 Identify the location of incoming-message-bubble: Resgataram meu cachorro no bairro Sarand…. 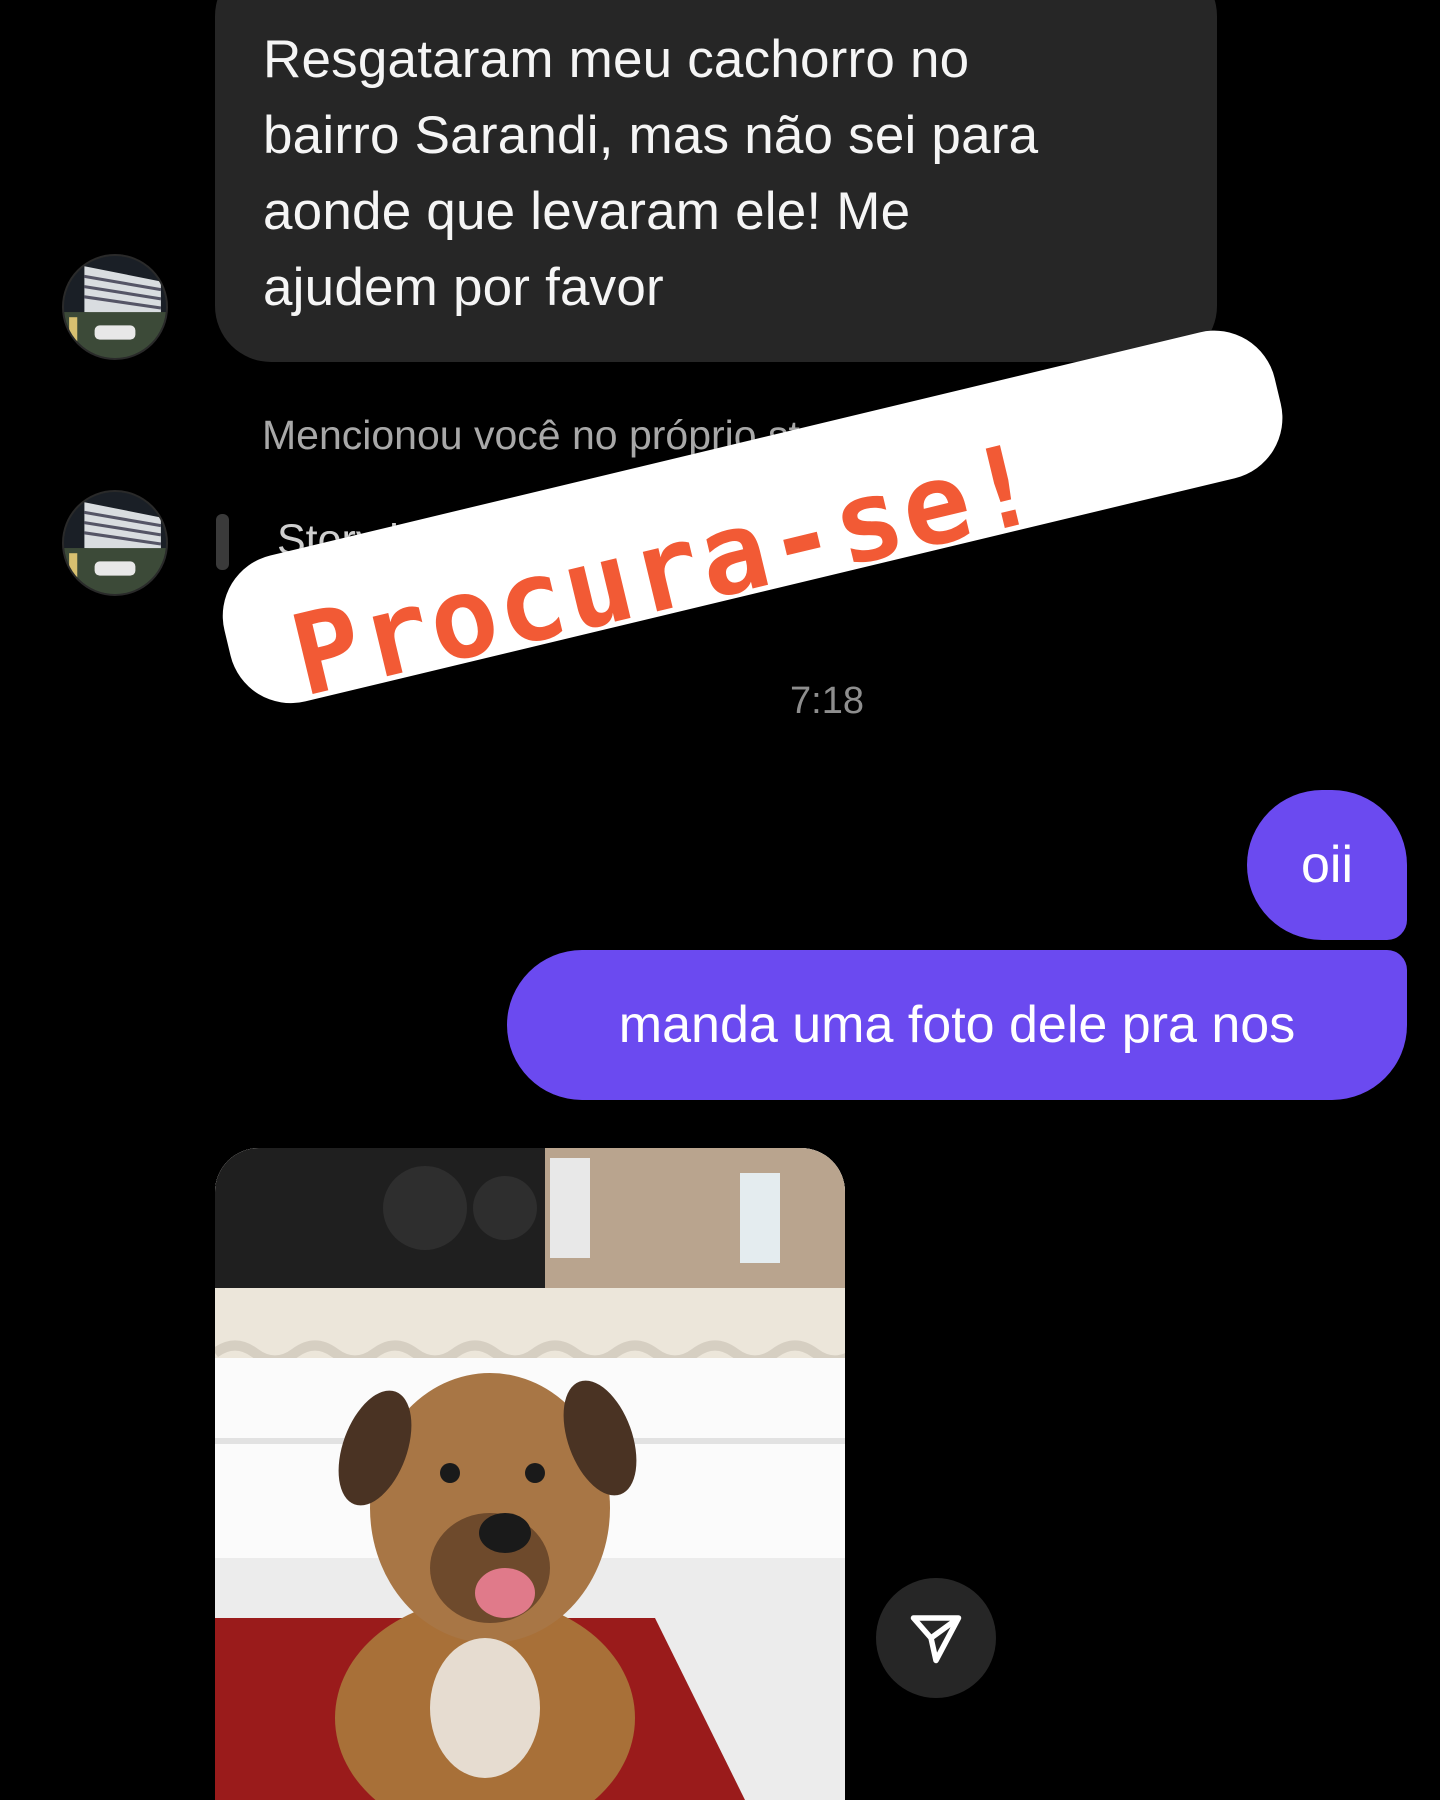
(716, 181).